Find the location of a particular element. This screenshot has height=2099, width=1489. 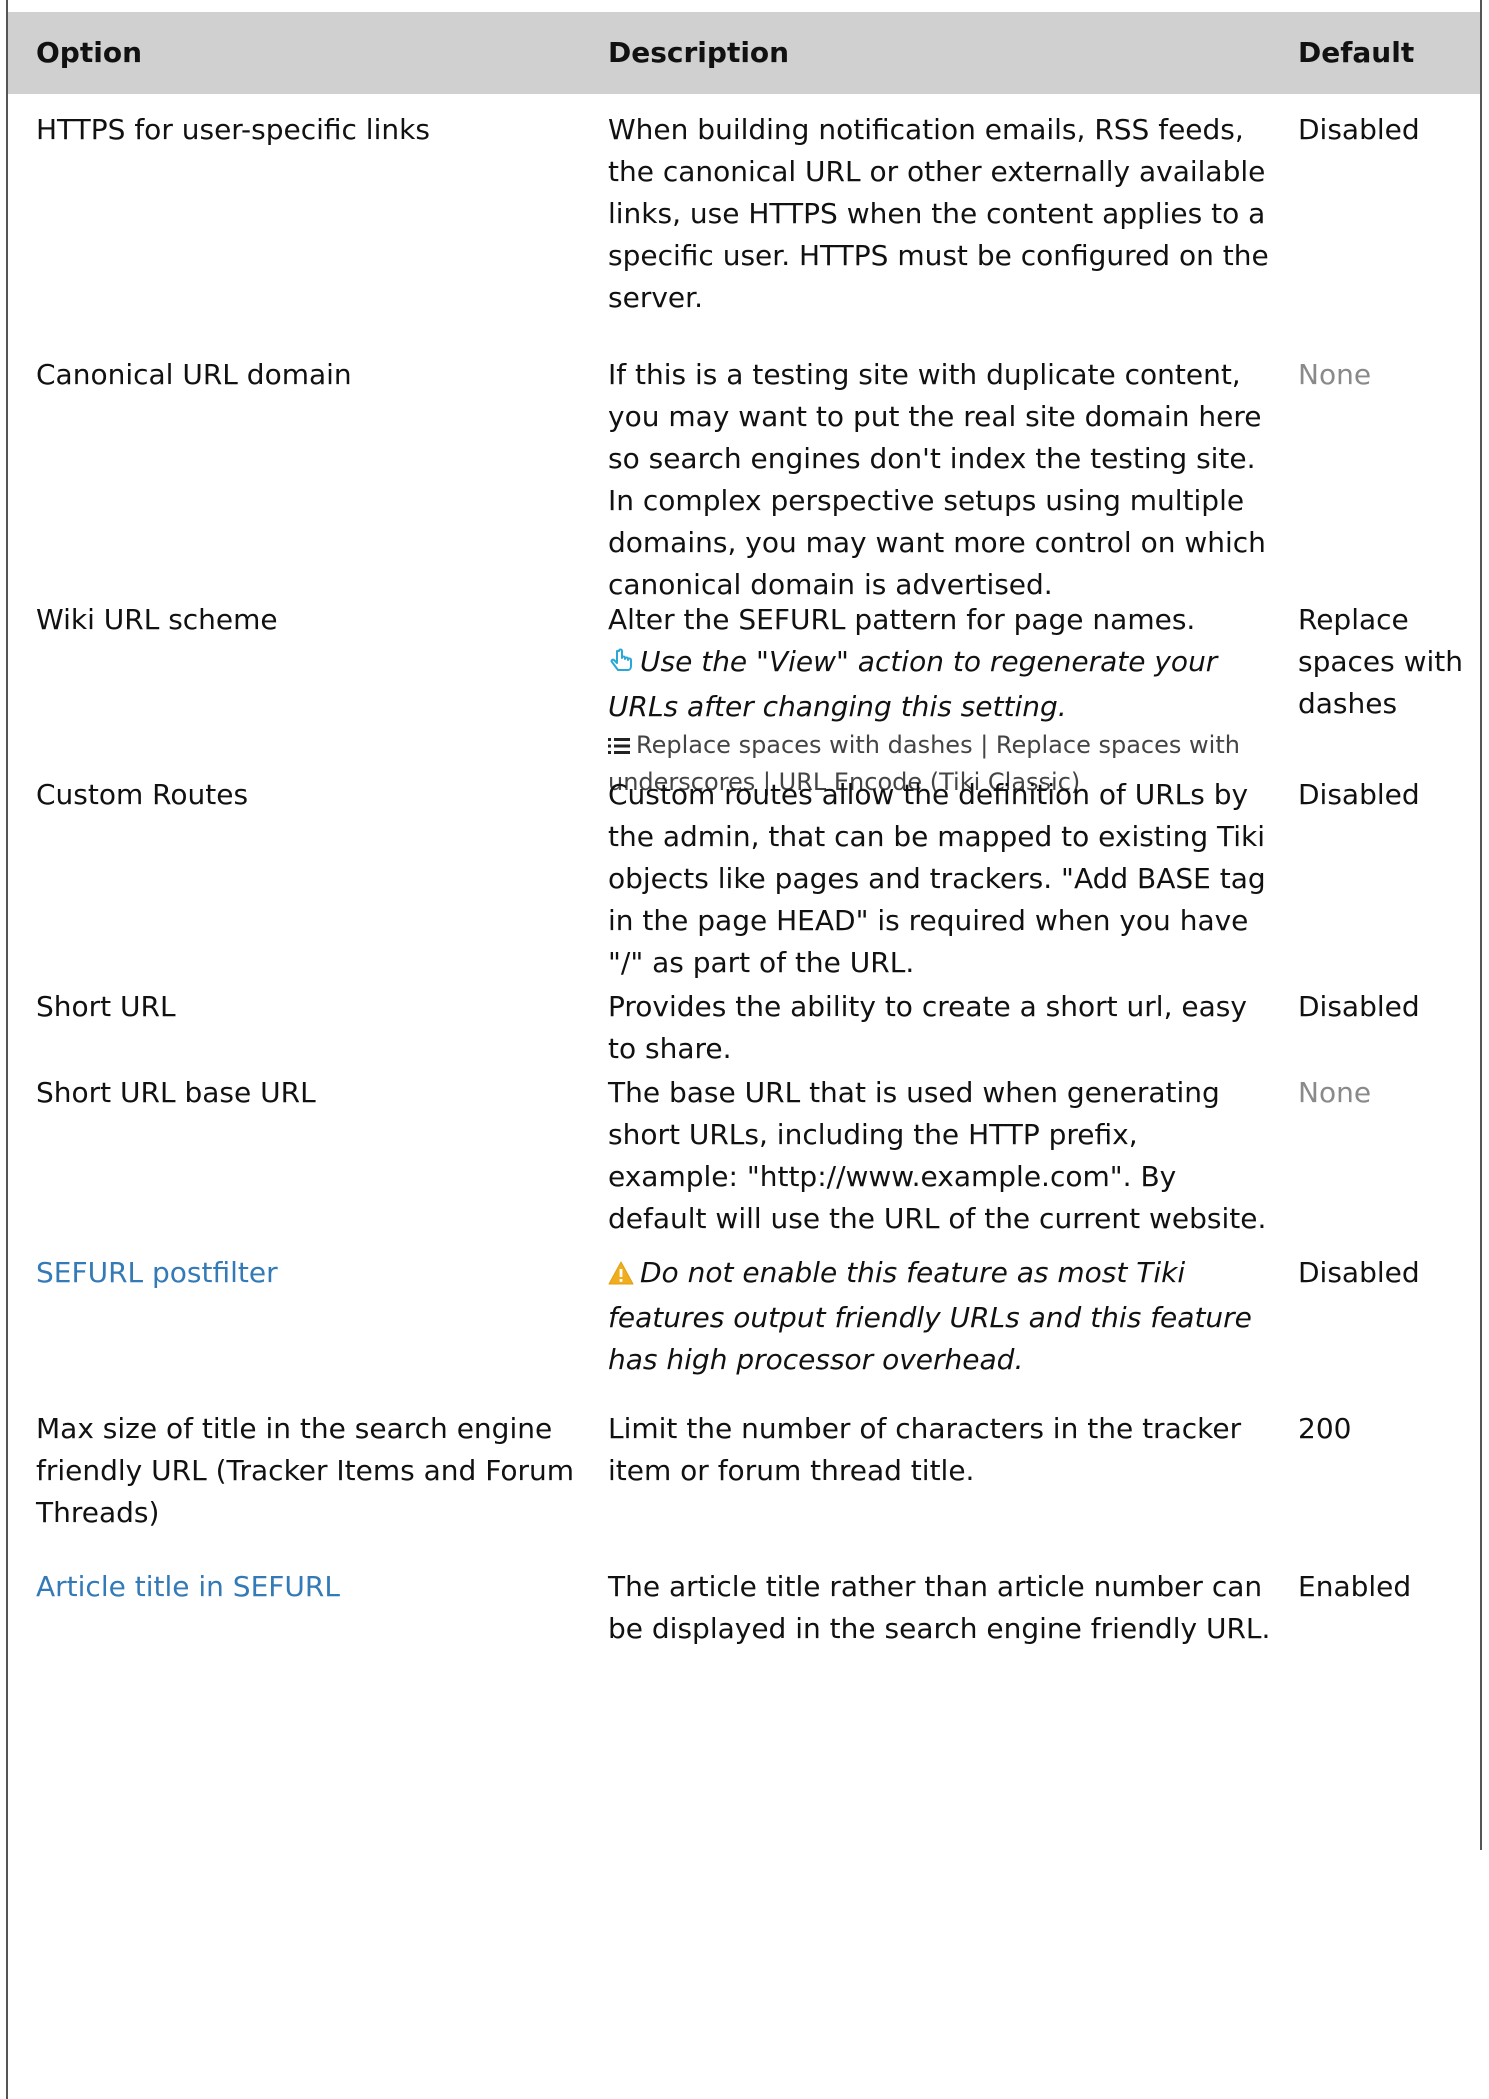

option-name: Short URL base URL is located at coordinates (176, 1092).